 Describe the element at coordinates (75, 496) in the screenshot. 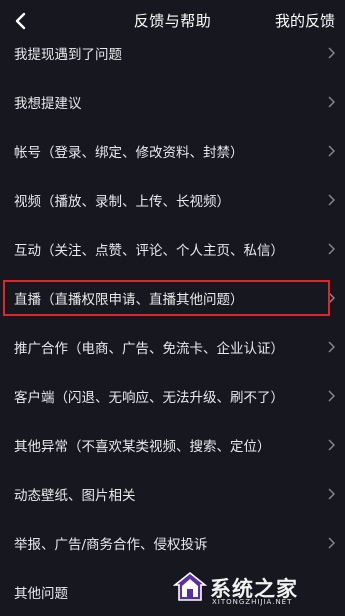

I see `list-item-label: 动态壁纸、图片相关` at that location.